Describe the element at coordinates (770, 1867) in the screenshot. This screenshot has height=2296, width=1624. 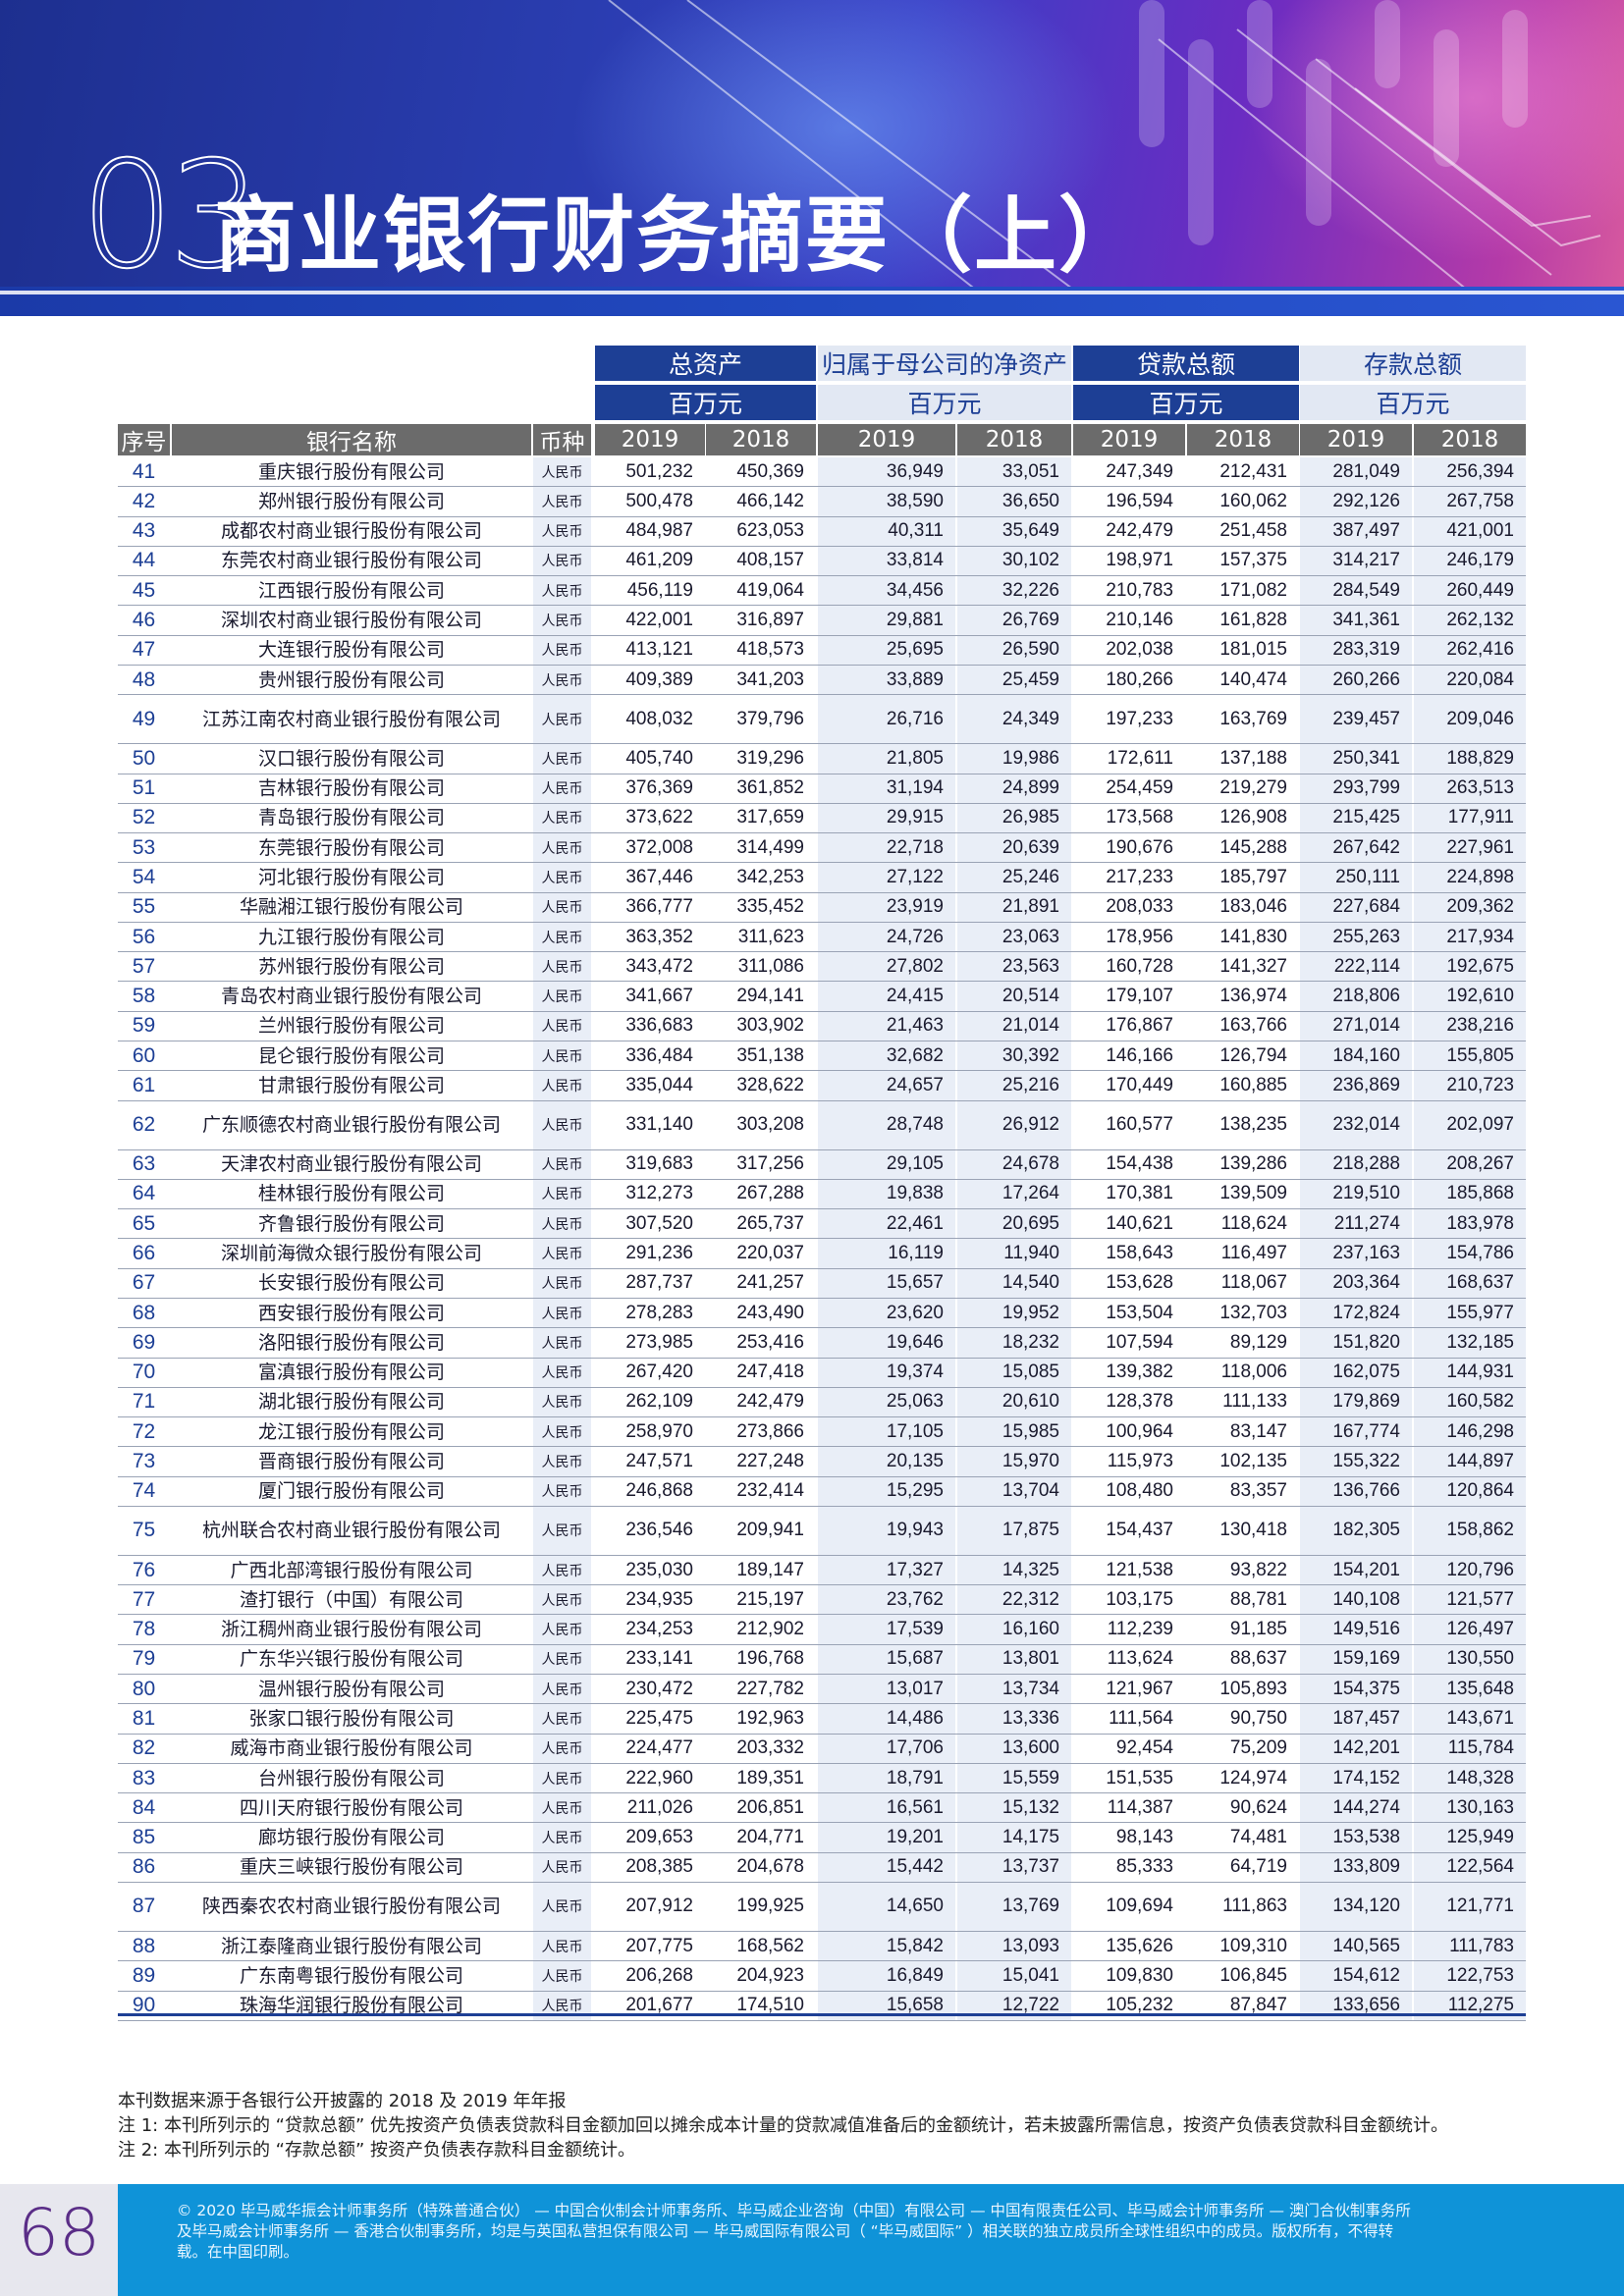
I see `value-cell: 204,678` at that location.